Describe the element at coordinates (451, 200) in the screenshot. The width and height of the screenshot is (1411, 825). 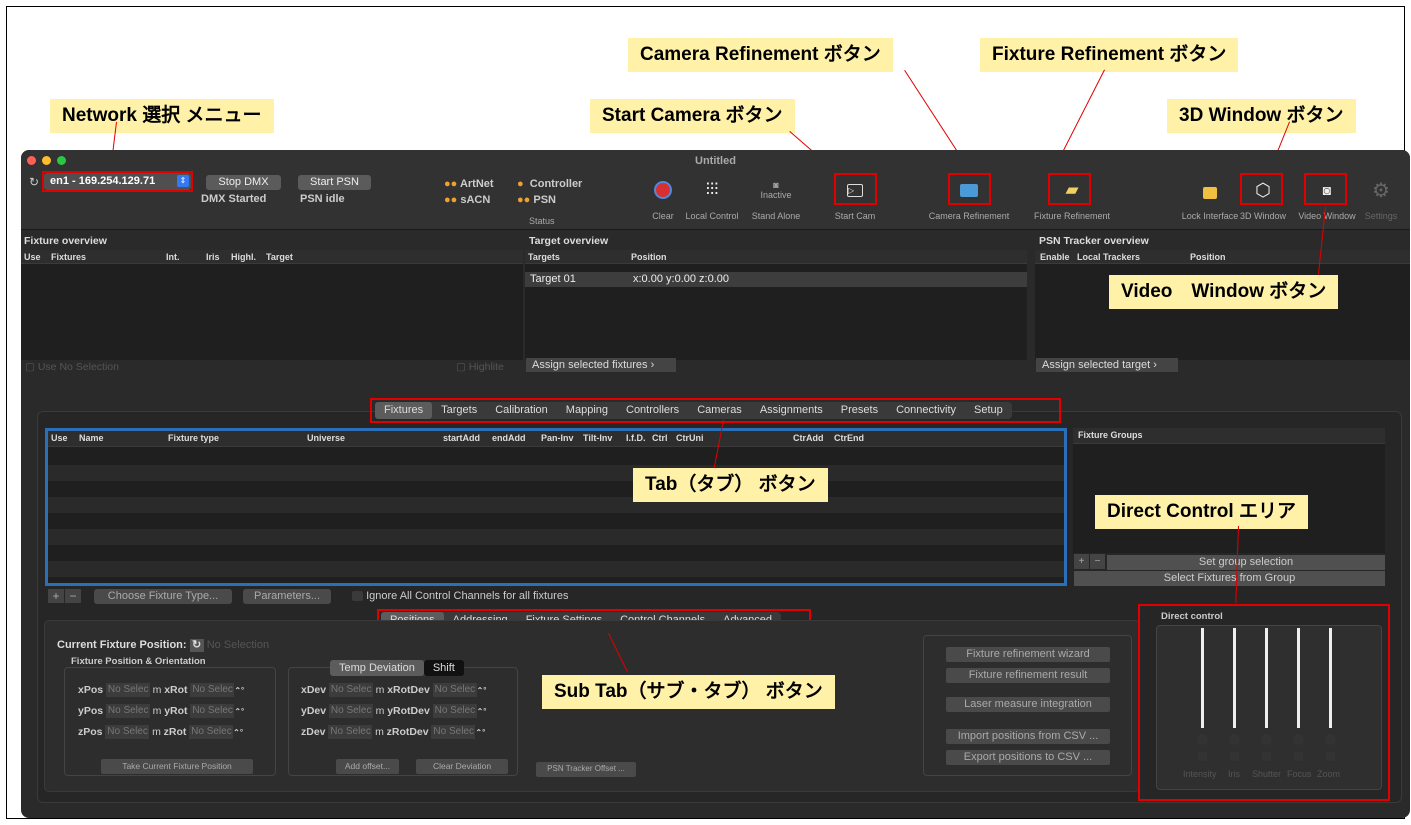
I see `sacn-dots-icon: ●●` at that location.